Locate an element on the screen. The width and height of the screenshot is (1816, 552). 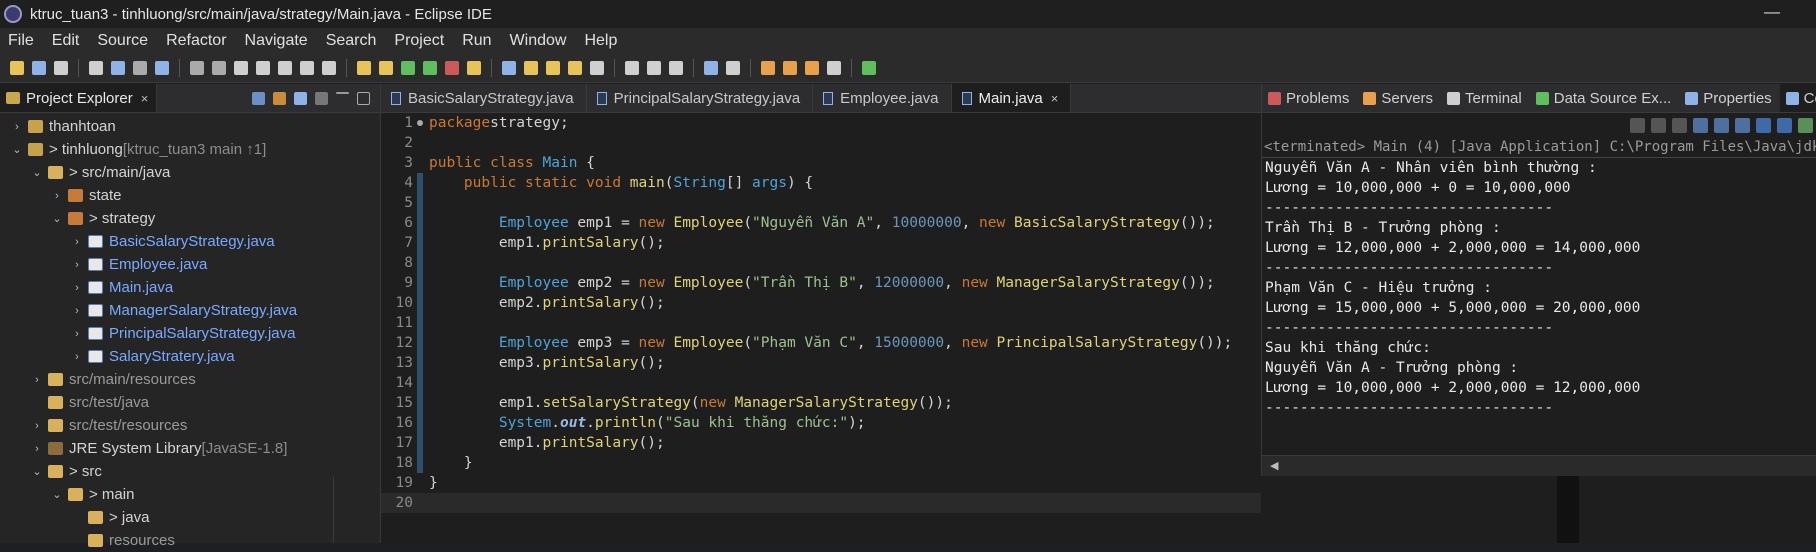
menu-navigate: Navigate is located at coordinates (277, 41).